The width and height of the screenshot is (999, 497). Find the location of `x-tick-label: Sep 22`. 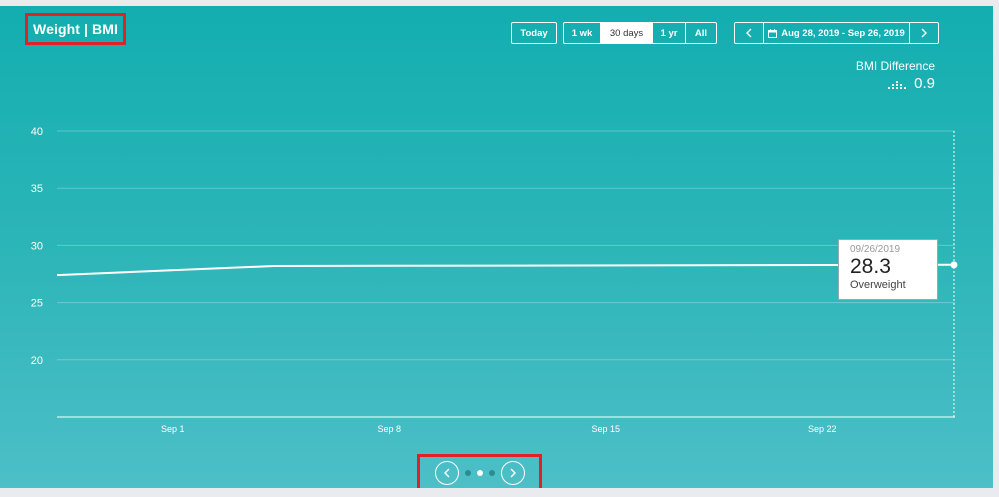

x-tick-label: Sep 22 is located at coordinates (822, 429).